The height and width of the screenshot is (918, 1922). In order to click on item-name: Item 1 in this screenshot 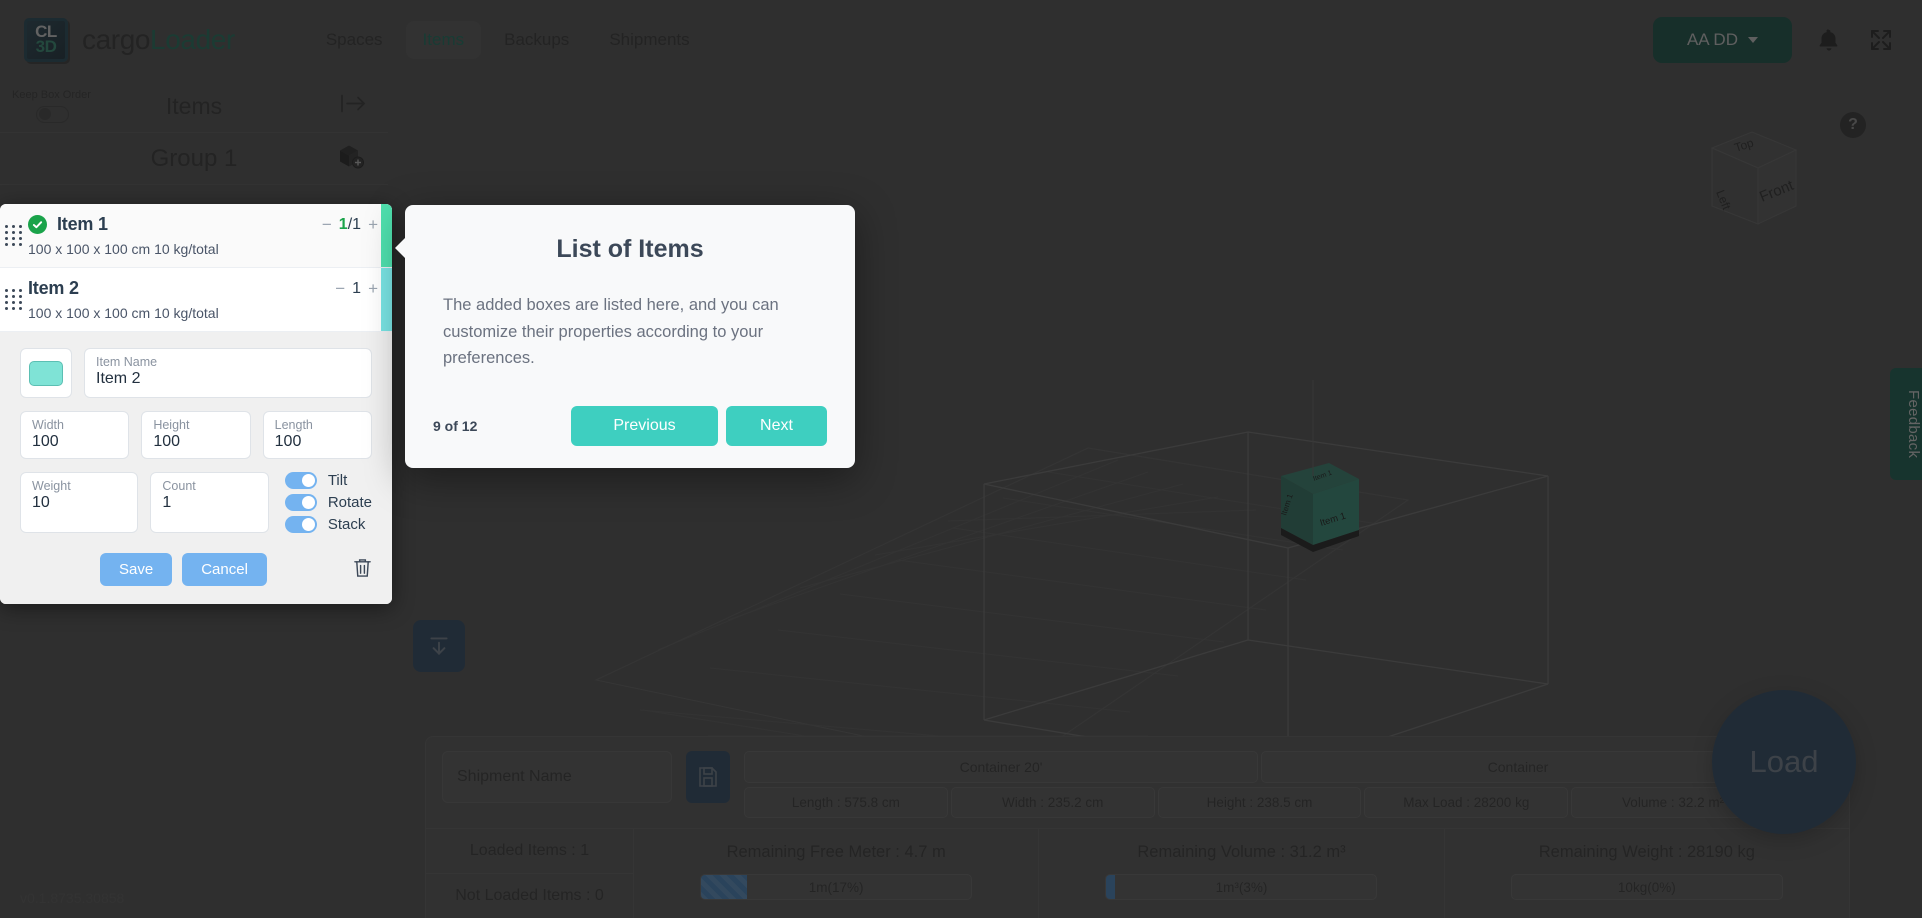, I will do `click(82, 224)`.